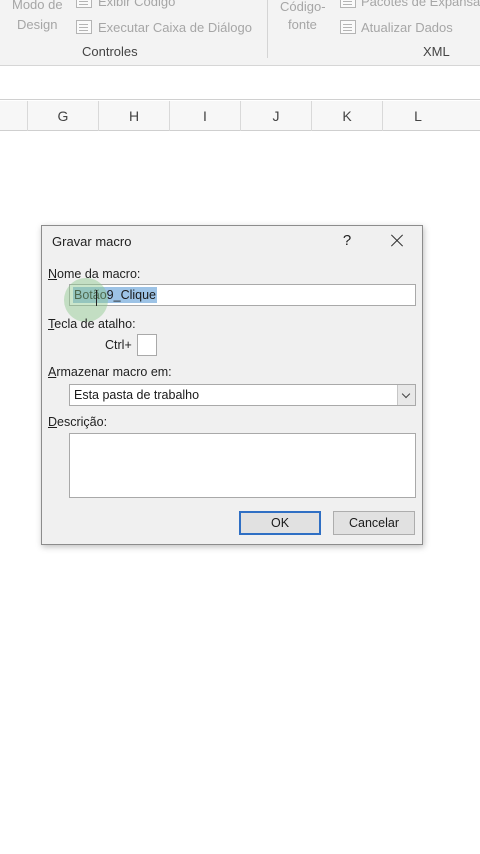  Describe the element at coordinates (406, 395) in the screenshot. I see `chevron-down-icon` at that location.